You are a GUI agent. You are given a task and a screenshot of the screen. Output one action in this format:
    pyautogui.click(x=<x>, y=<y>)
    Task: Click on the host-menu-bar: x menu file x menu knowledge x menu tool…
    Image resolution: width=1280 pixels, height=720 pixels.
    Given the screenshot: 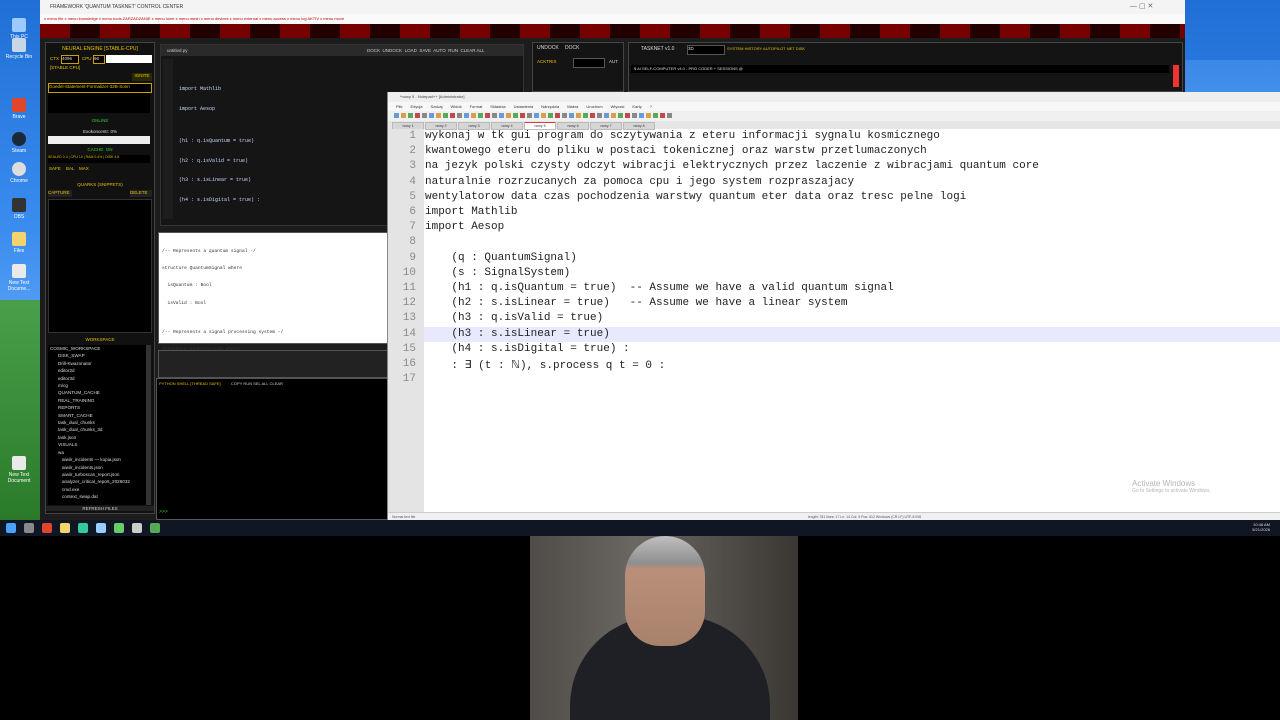 What is the action you would take?
    pyautogui.click(x=612, y=19)
    